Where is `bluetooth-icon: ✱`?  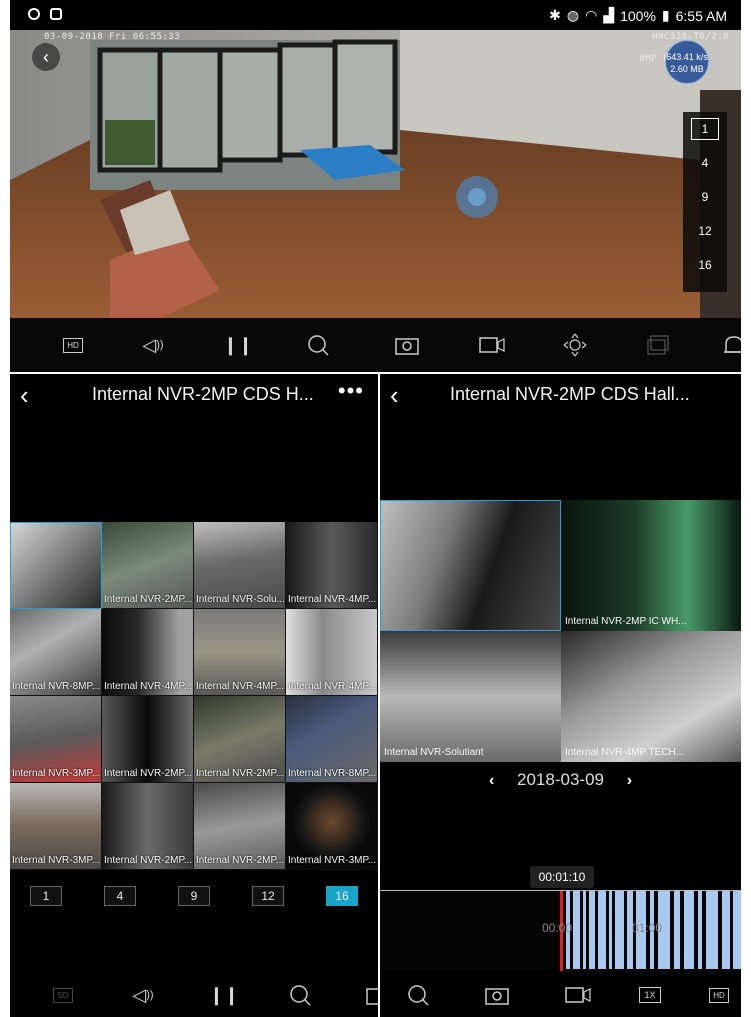
bluetooth-icon: ✱ is located at coordinates (555, 15).